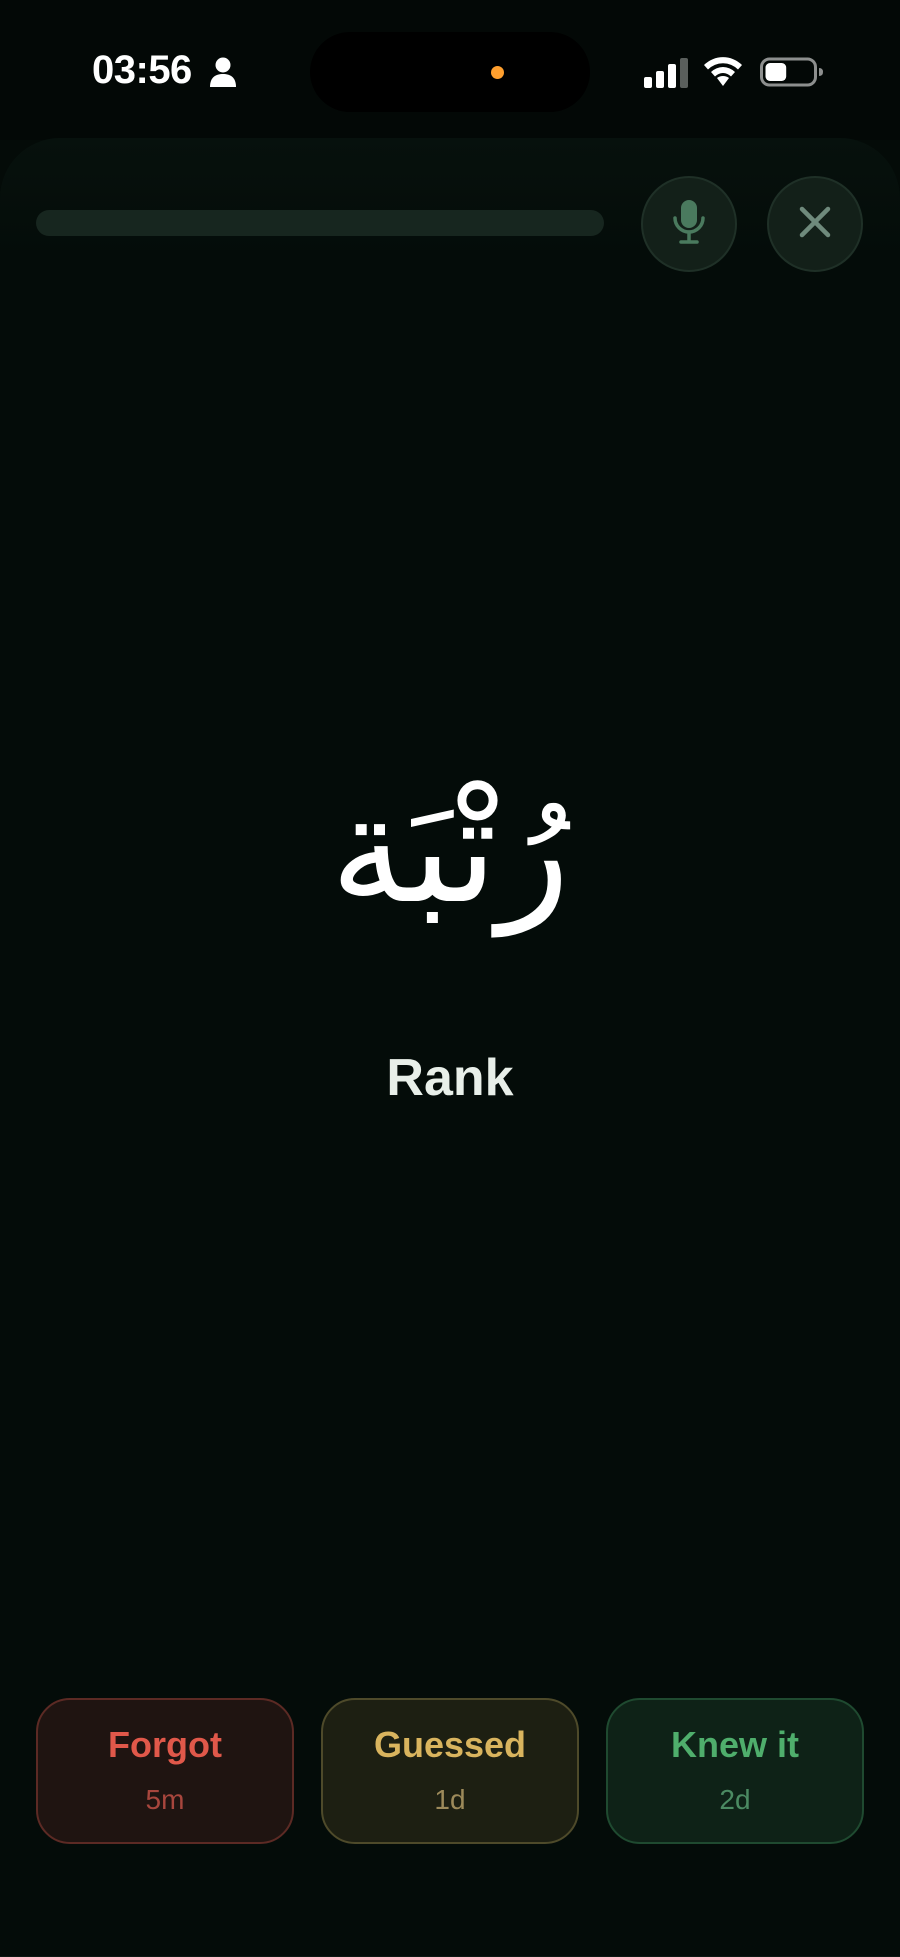  Describe the element at coordinates (165, 1744) in the screenshot. I see `forgot-label: Forgot` at that location.